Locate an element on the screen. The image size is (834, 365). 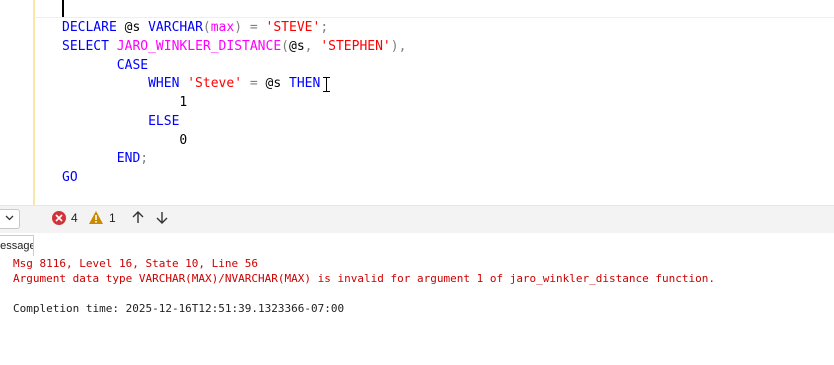
error-count: 4 is located at coordinates (74, 218).